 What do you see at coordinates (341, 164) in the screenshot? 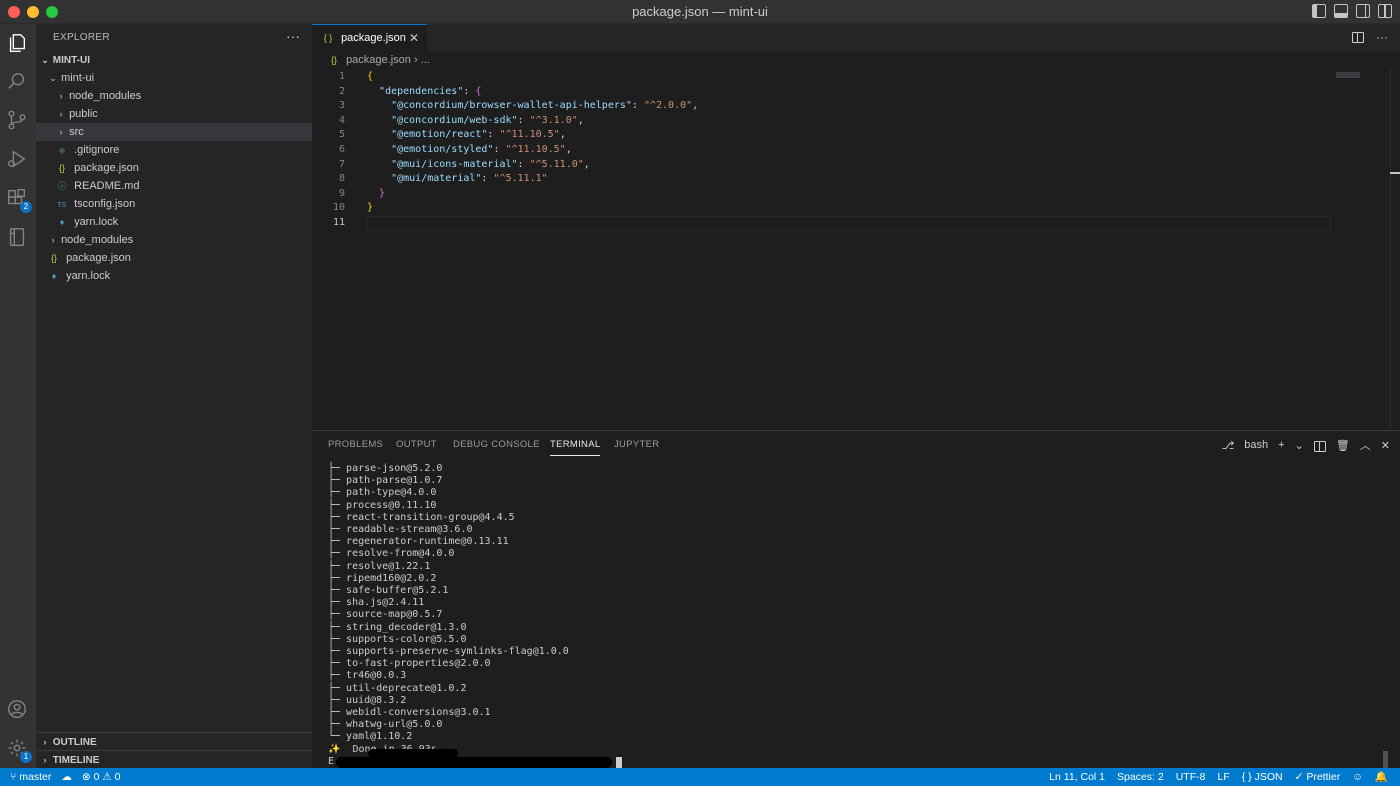
I see `line-number: 7` at bounding box center [341, 164].